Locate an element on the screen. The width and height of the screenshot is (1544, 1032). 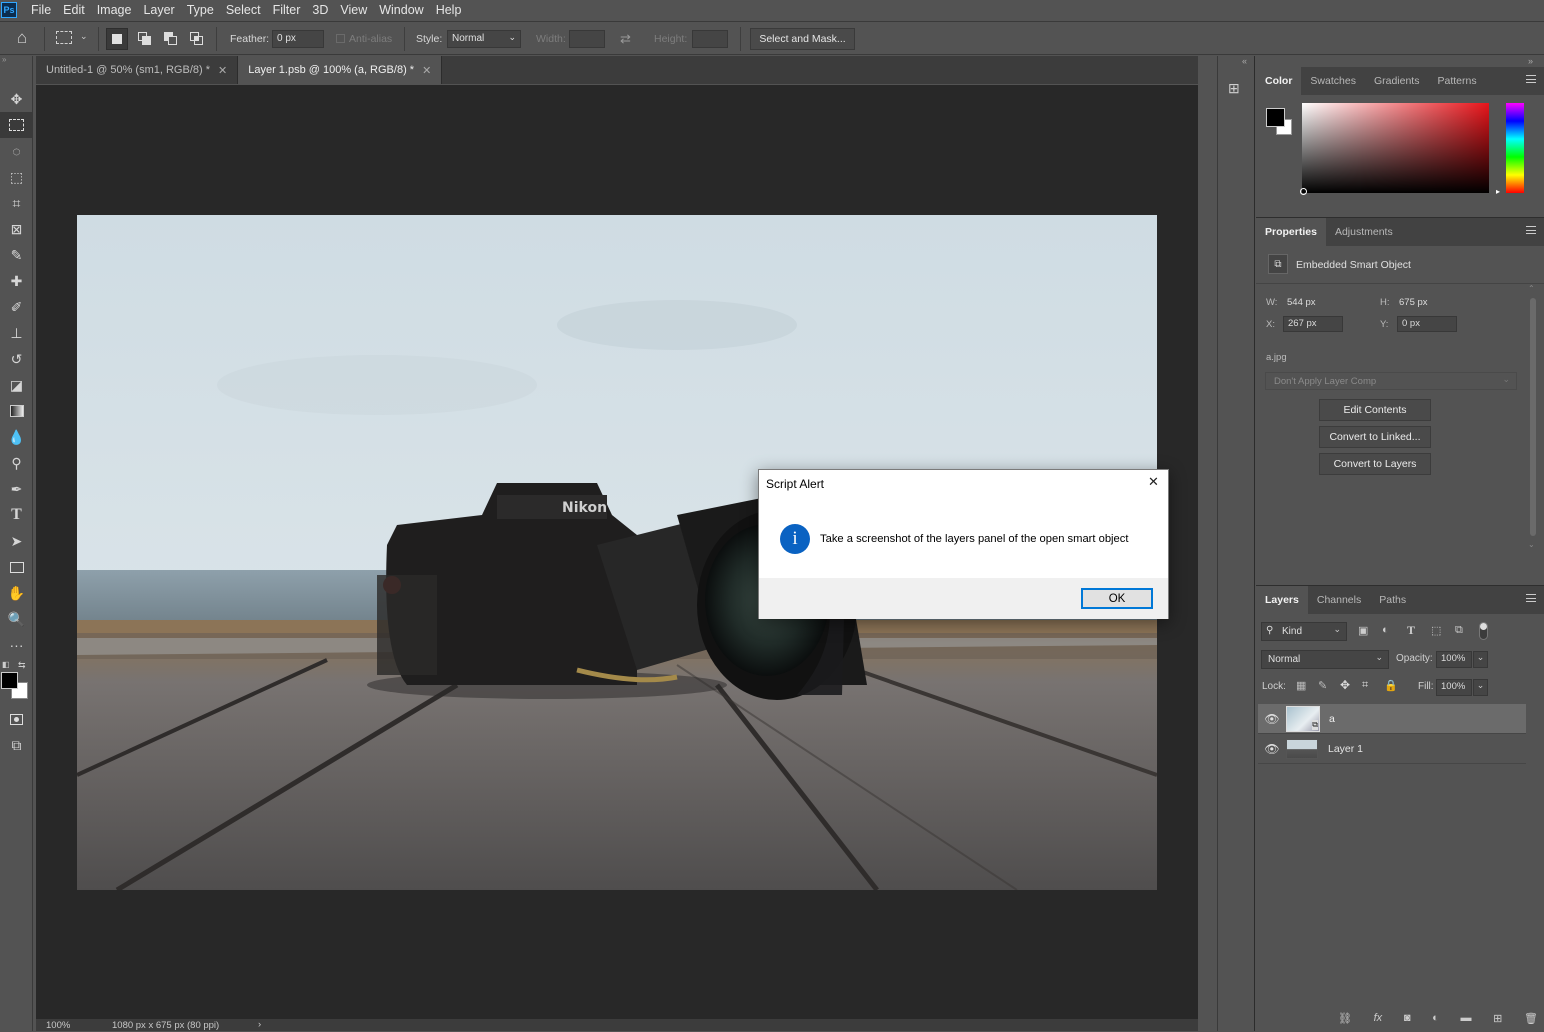
lock-position-icon: ✥ is located at coordinates (1345, 685).